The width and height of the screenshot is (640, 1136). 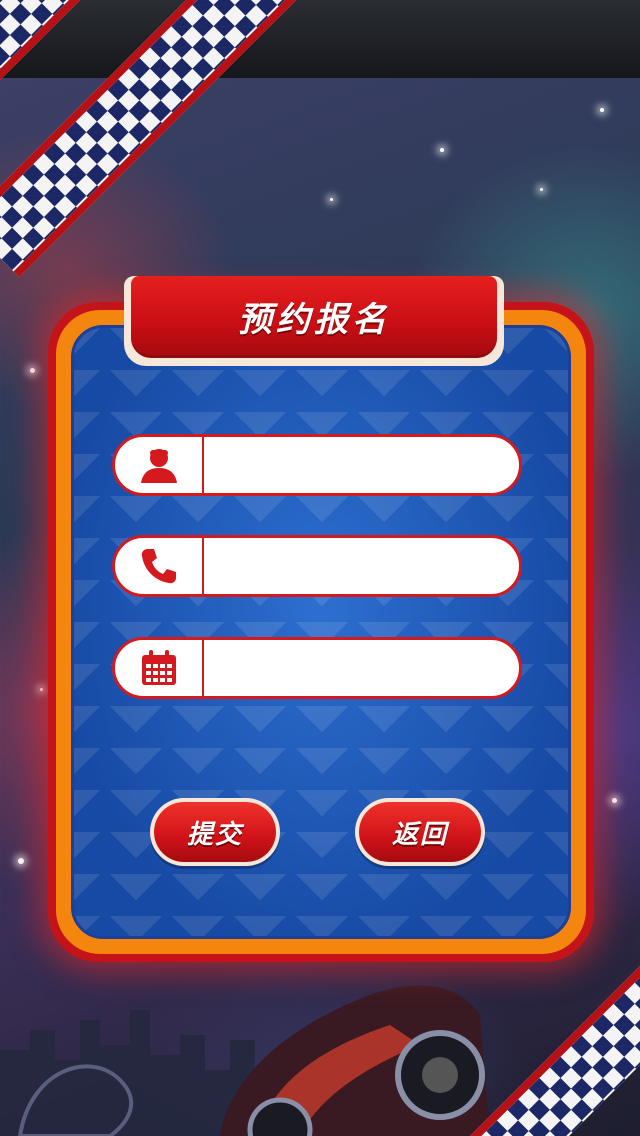 I want to click on phone-icon, so click(x=158, y=566).